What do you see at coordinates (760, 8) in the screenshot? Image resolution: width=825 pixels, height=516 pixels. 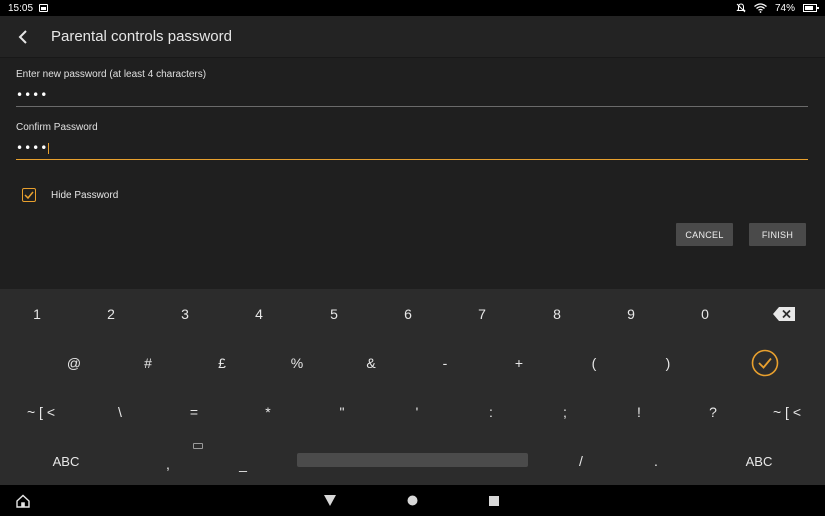 I see `wifi-icon` at bounding box center [760, 8].